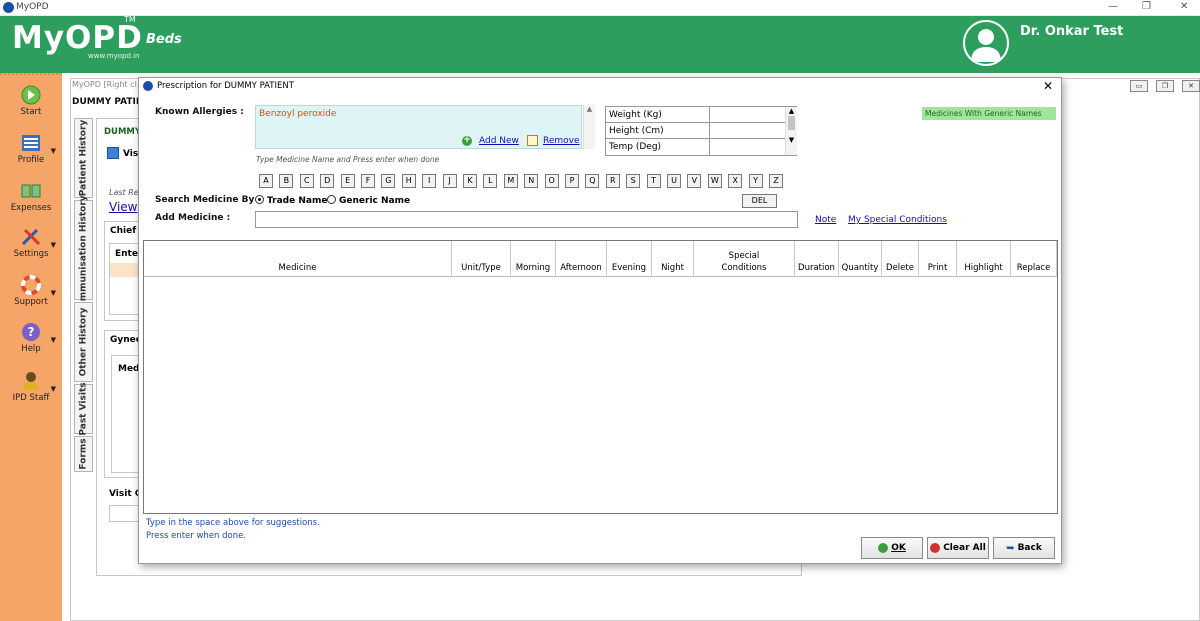  I want to click on letter-key-r: R, so click(612, 181).